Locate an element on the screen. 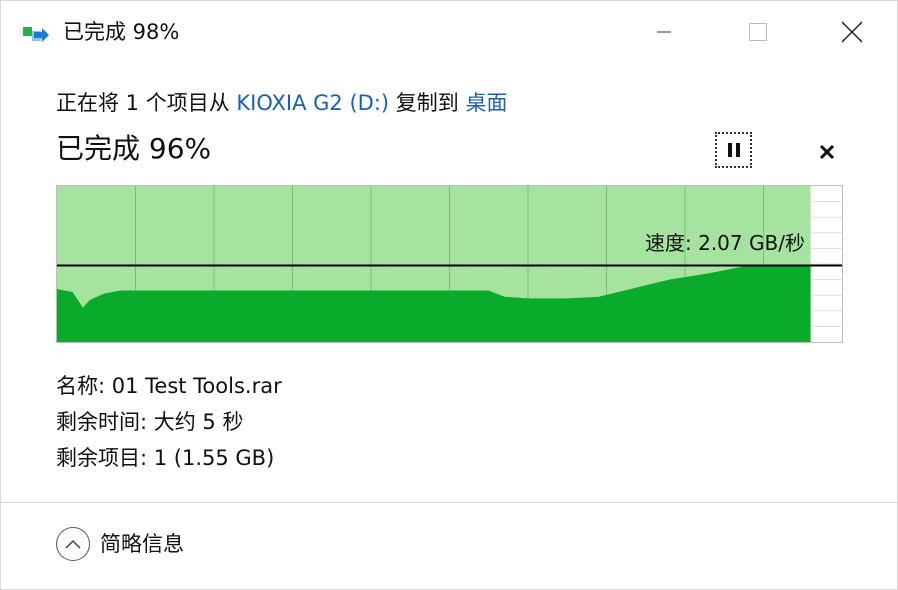 Image resolution: width=898 pixels, height=590 pixels. progress-title: 已完成 96% is located at coordinates (134, 148).